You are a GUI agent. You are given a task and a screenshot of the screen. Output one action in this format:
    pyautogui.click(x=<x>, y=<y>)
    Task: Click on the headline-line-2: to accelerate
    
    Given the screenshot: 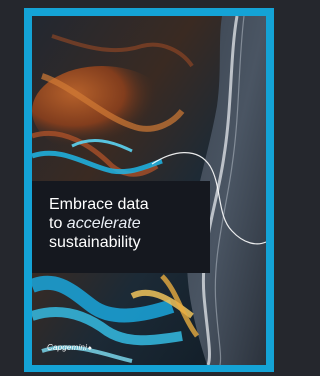 What is the action you would take?
    pyautogui.click(x=124, y=223)
    